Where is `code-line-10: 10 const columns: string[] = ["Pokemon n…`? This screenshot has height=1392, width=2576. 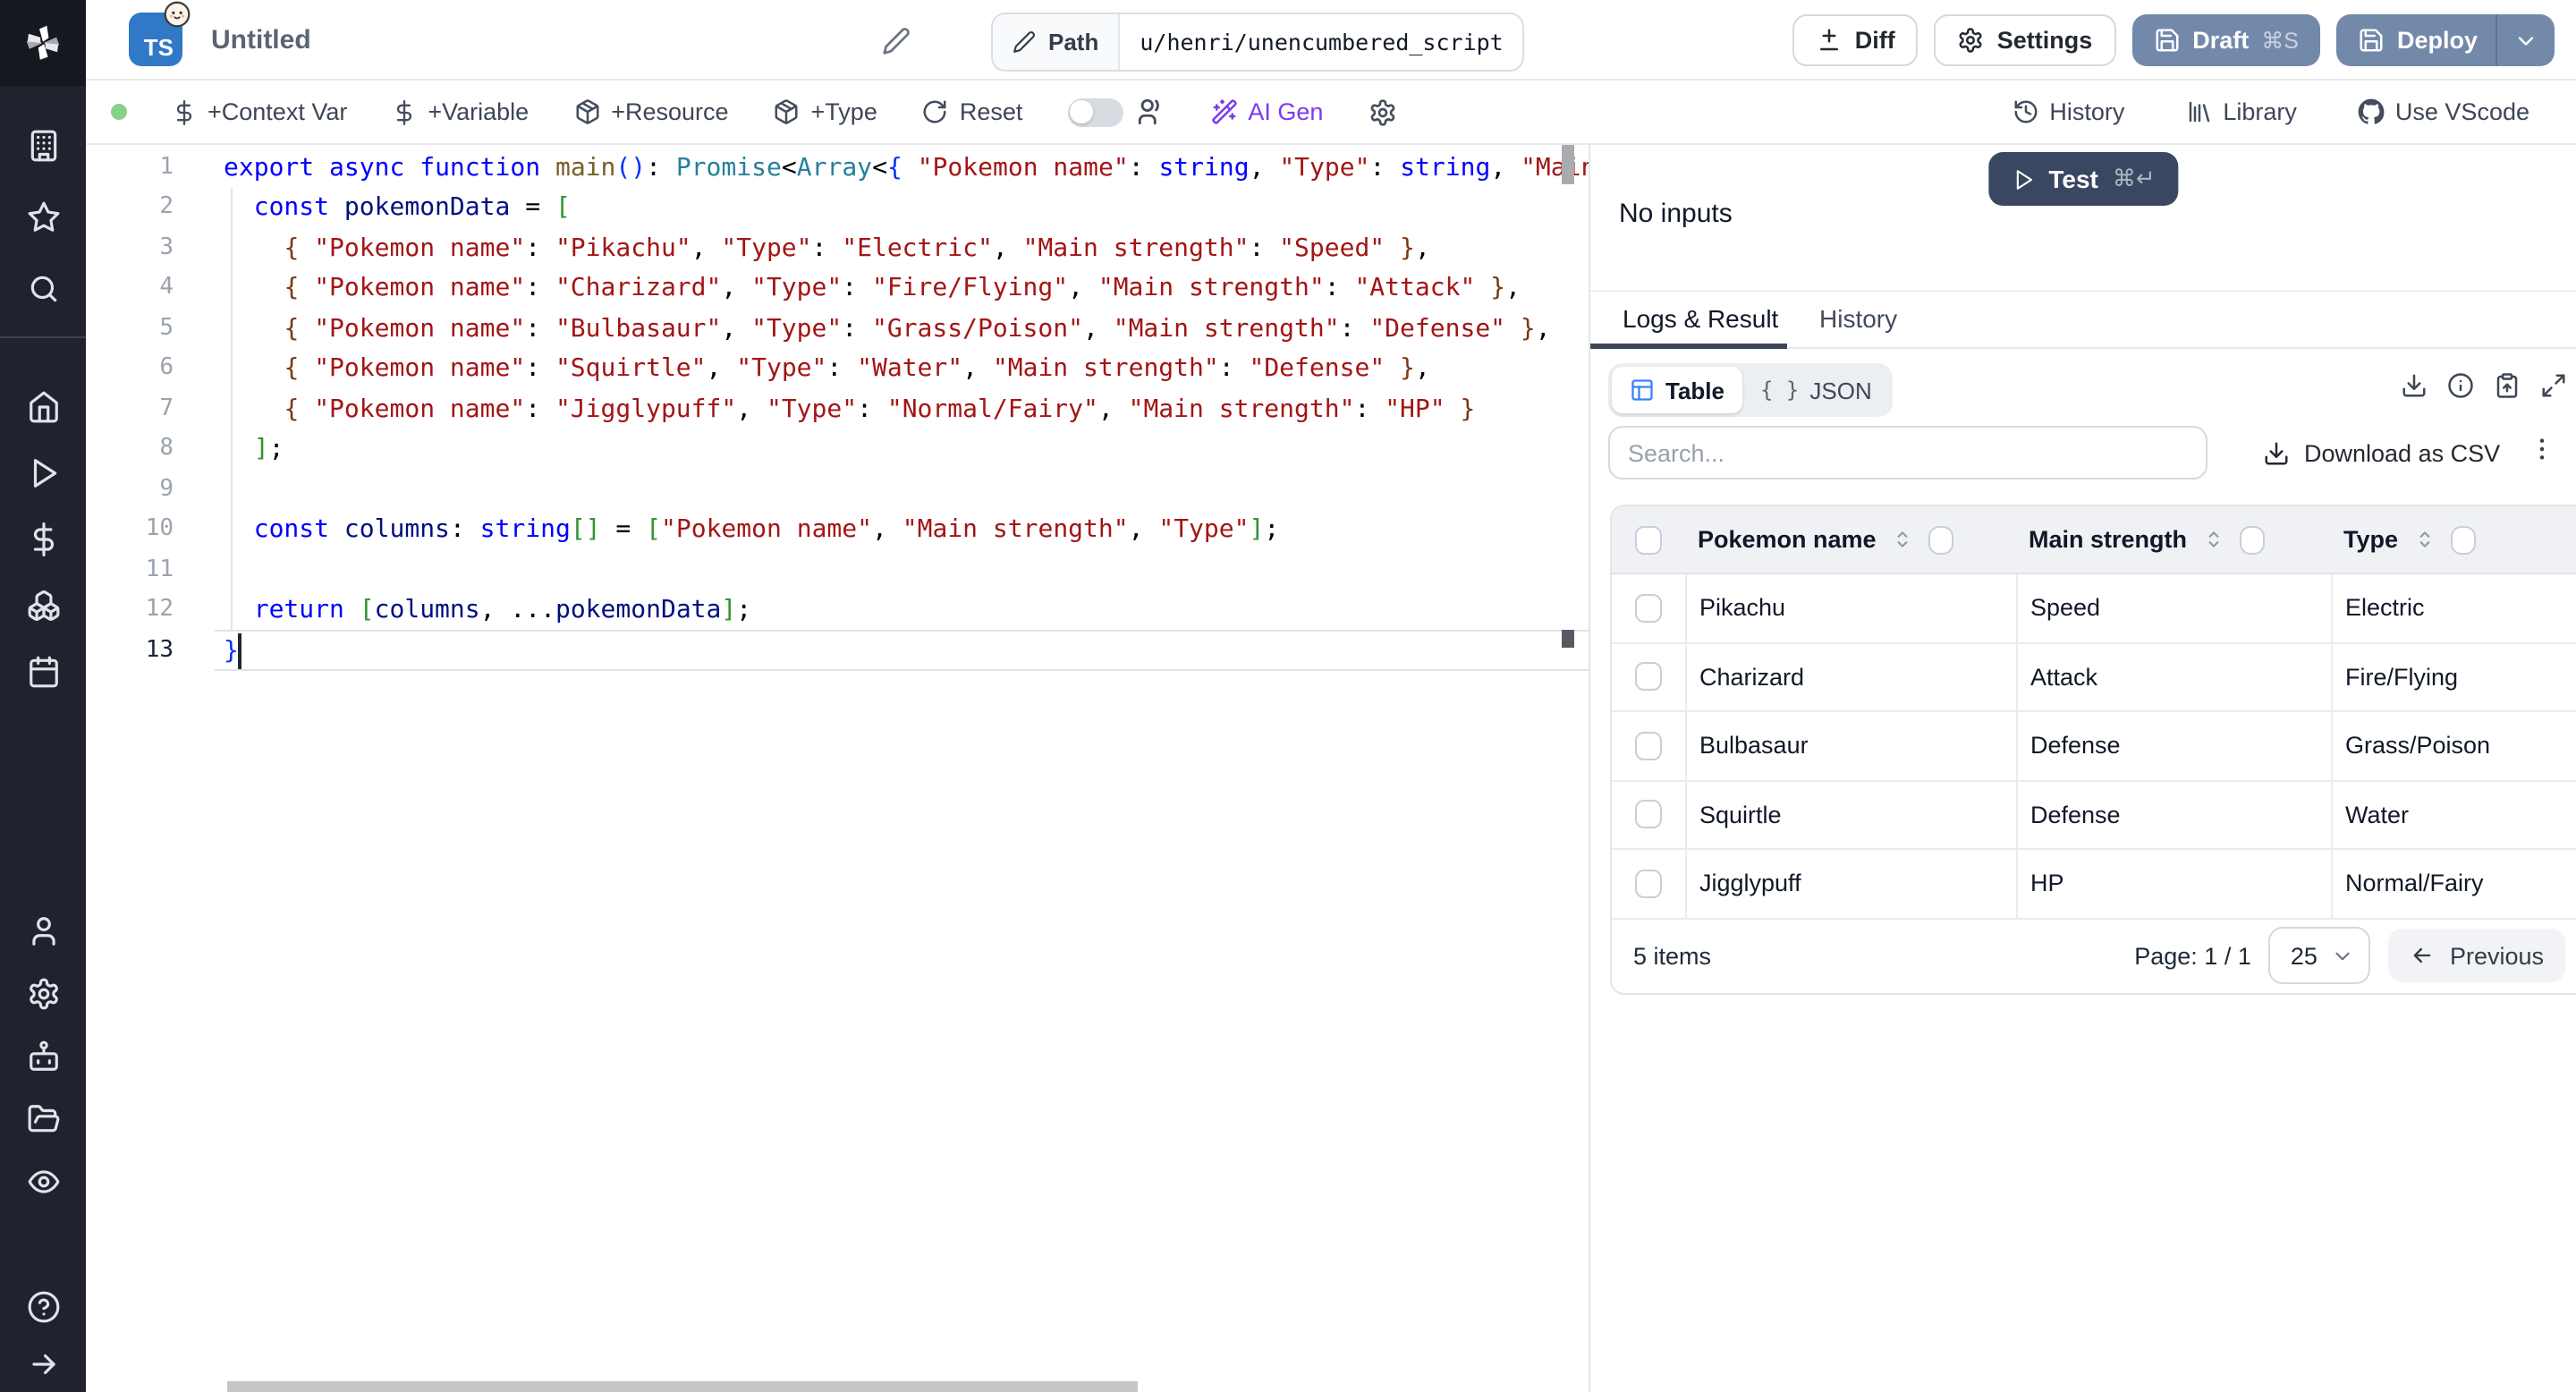 code-line-10: 10 const columns: string[] = ["Pokemon n… is located at coordinates (837, 530).